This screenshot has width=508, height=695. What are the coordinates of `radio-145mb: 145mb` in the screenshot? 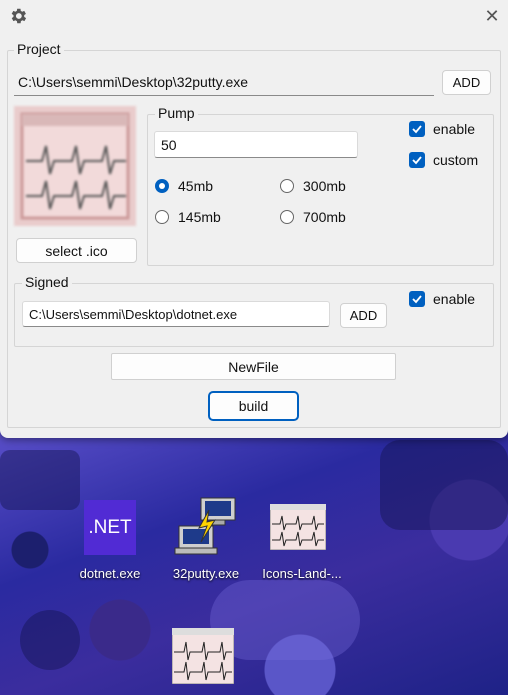 It's located at (188, 217).